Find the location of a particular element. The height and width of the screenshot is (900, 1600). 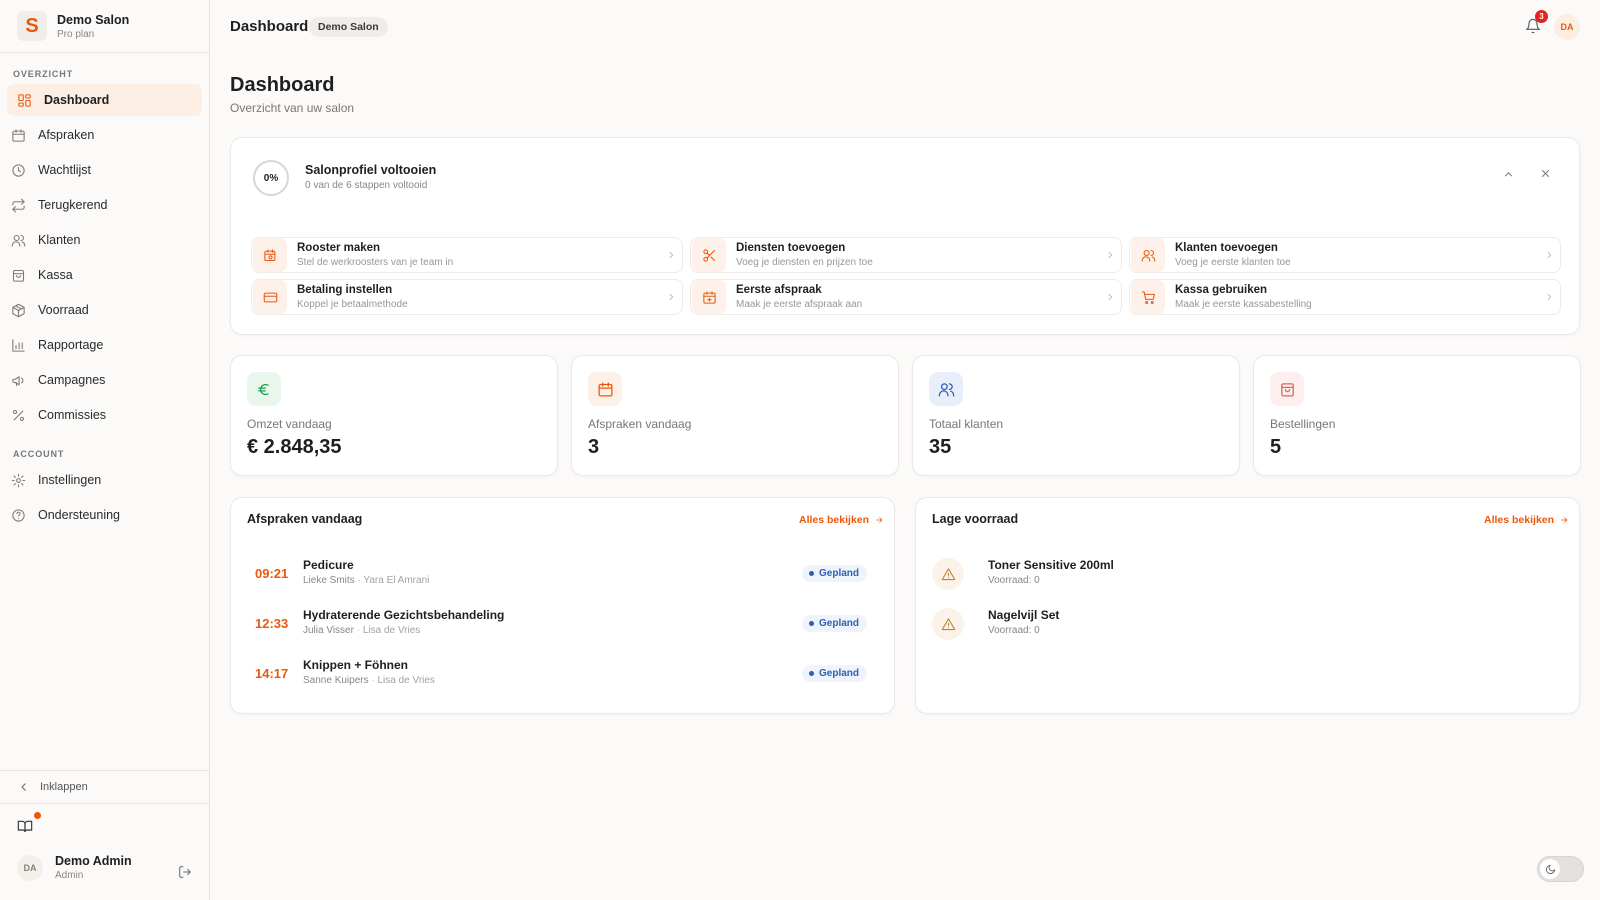

megaphone-icon is located at coordinates (18, 380).